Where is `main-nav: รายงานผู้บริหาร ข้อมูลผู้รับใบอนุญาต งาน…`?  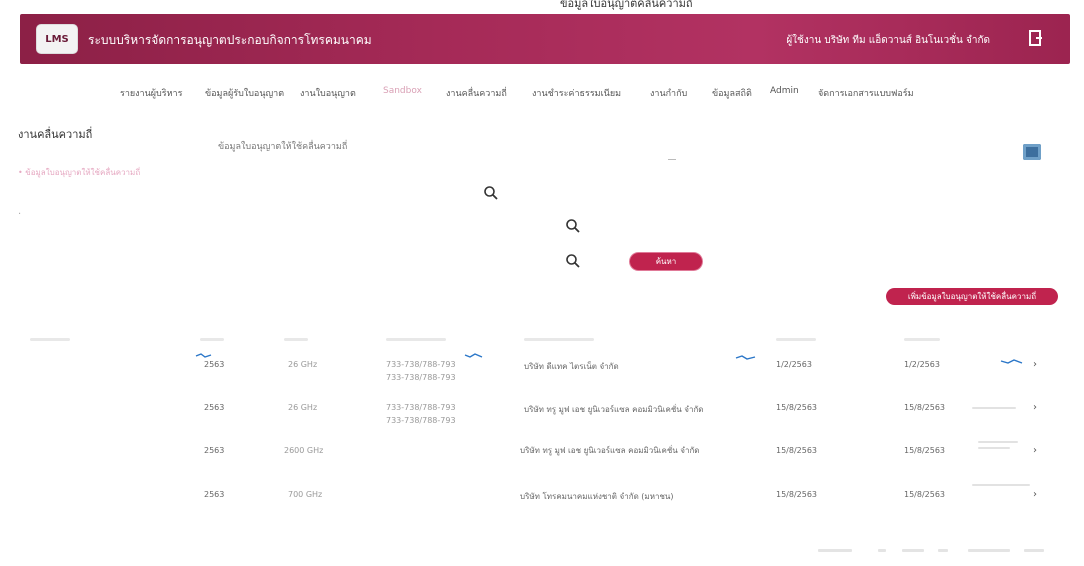 main-nav: รายงานผู้บริหาร ข้อมูลผู้รับใบอนุญาต งาน… is located at coordinates (542, 93).